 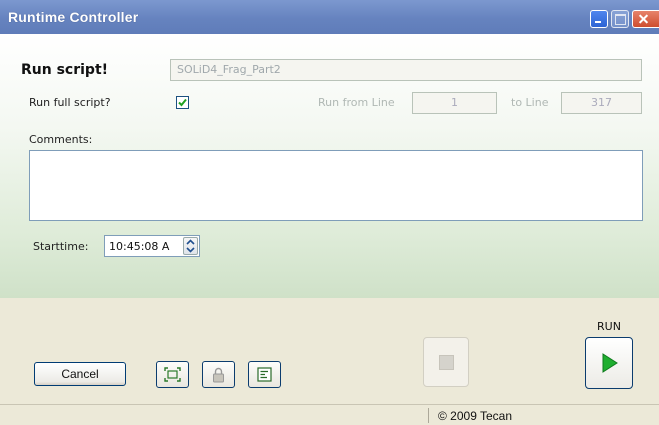 I want to click on spinner-arrows-icon, so click(x=190, y=246).